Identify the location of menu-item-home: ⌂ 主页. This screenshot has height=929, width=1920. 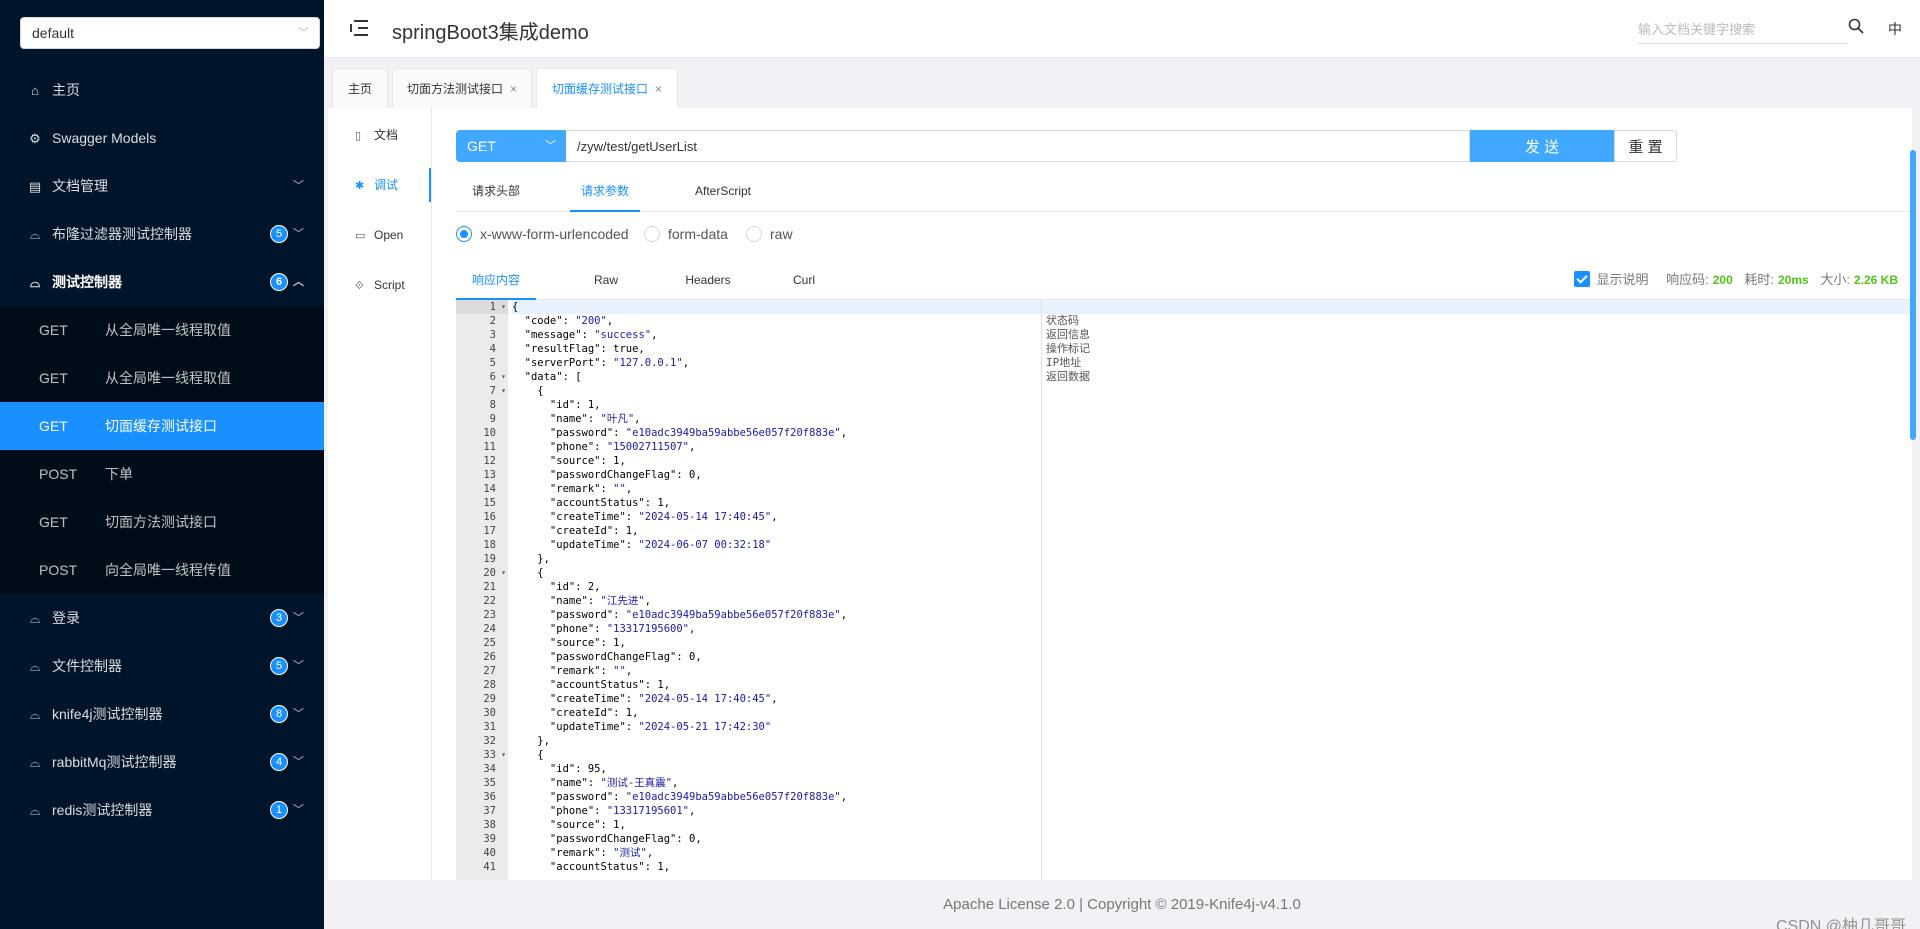
(162, 90).